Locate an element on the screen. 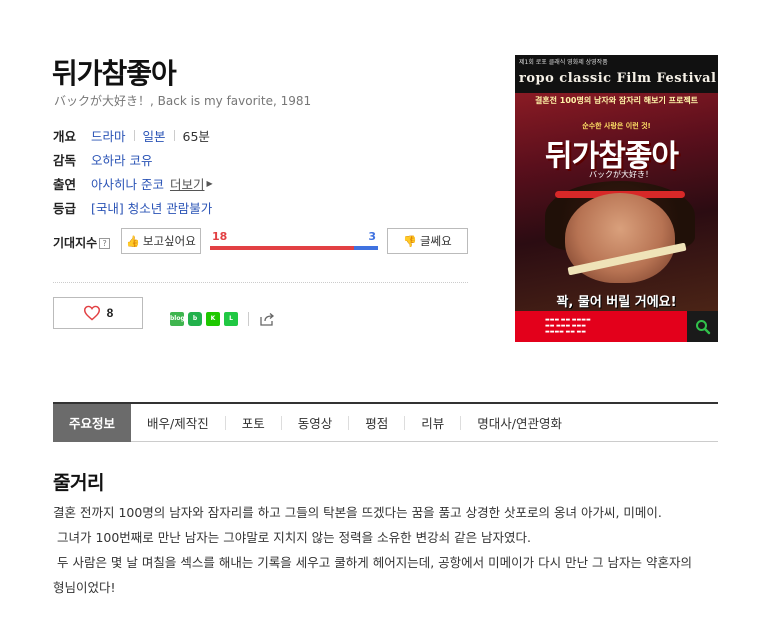 This screenshot has height=622, width=771. tab-ratings: 평점 is located at coordinates (376, 423).